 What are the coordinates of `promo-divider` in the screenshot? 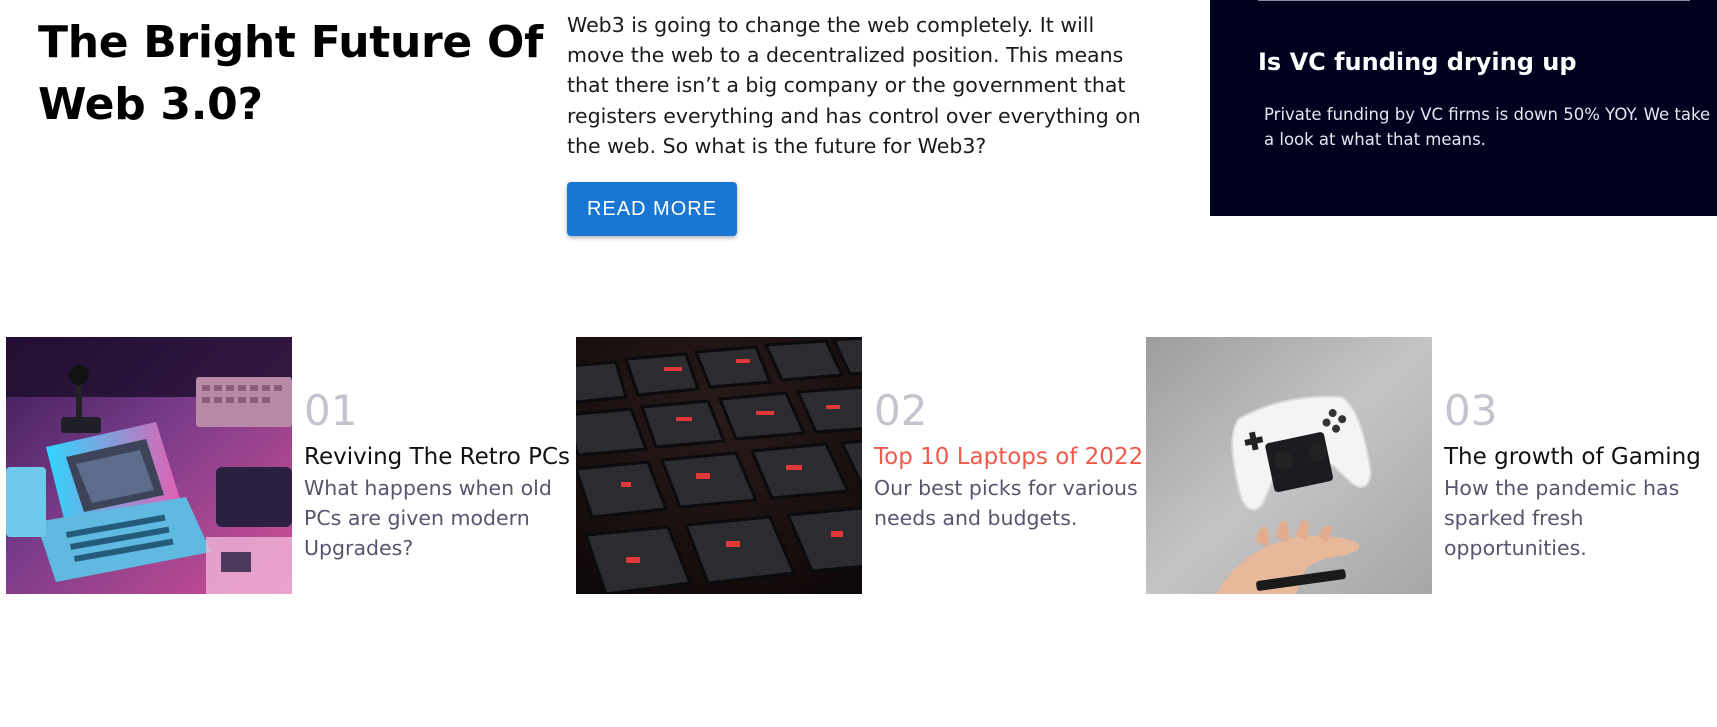 It's located at (1474, 0).